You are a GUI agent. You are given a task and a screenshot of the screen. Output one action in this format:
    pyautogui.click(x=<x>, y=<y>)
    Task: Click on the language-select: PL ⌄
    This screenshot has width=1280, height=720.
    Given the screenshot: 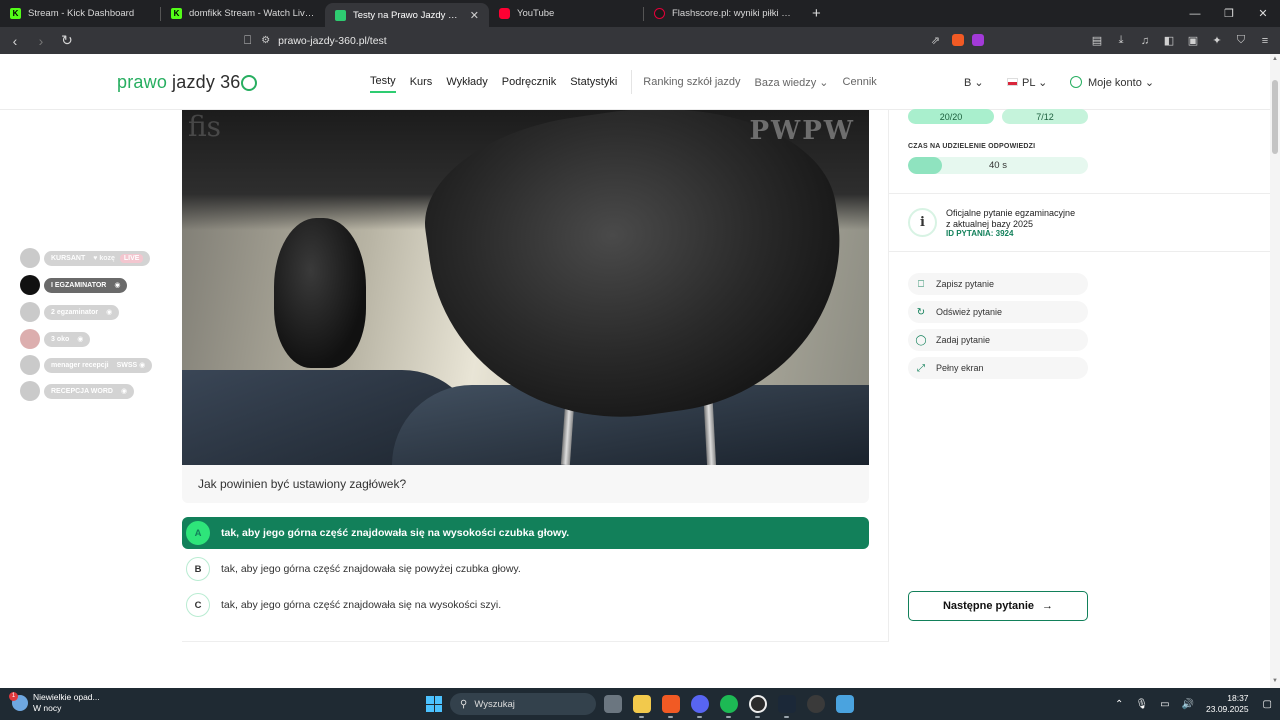 What is the action you would take?
    pyautogui.click(x=1027, y=82)
    